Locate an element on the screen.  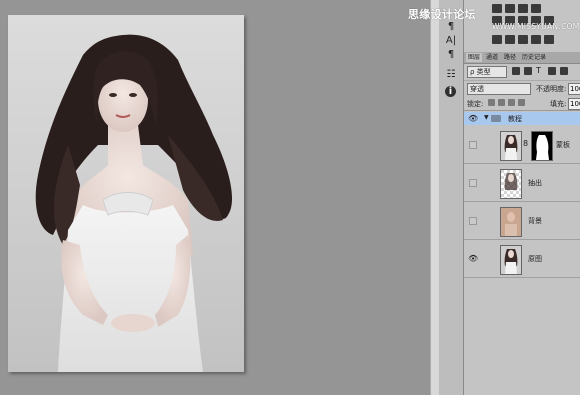
fill-input: 100 is located at coordinates (574, 104).